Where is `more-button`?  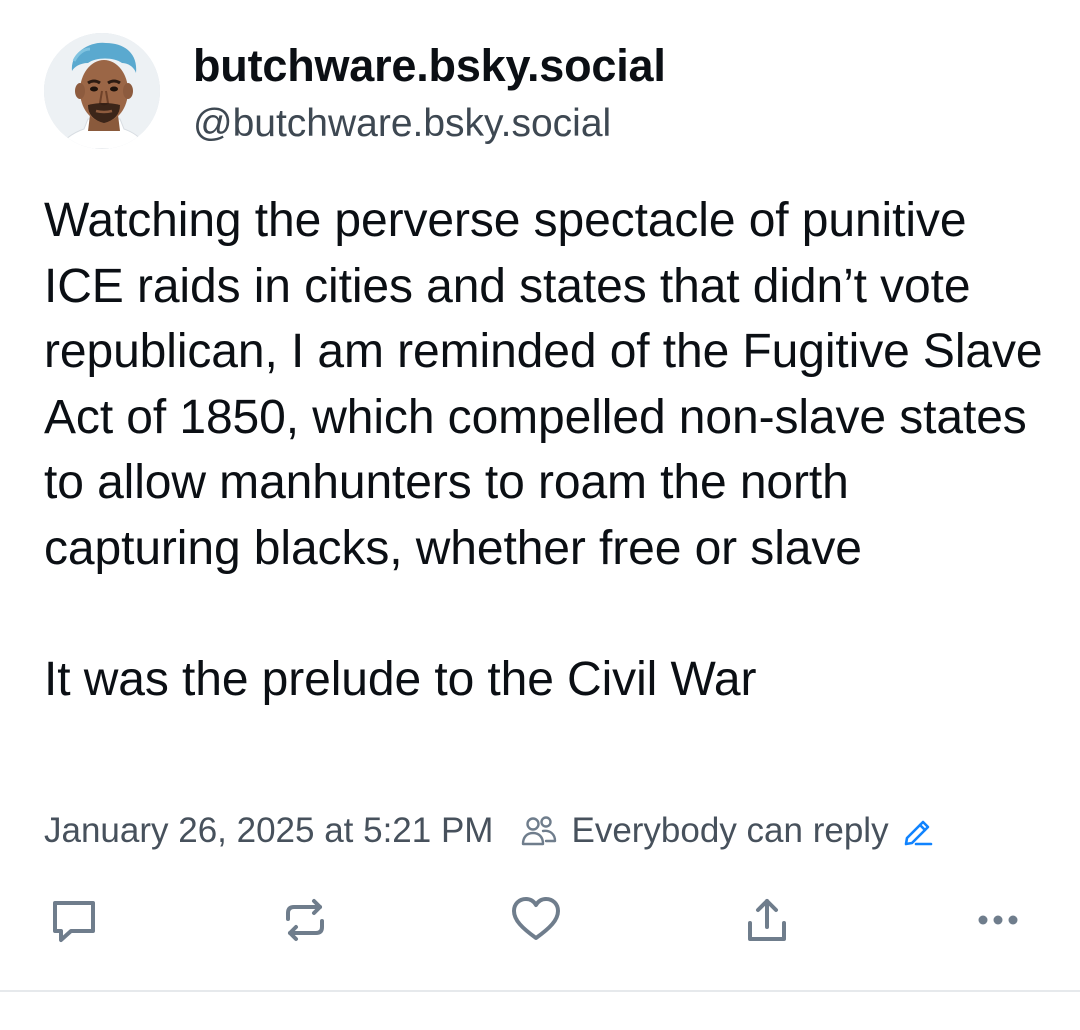 more-button is located at coordinates (998, 920).